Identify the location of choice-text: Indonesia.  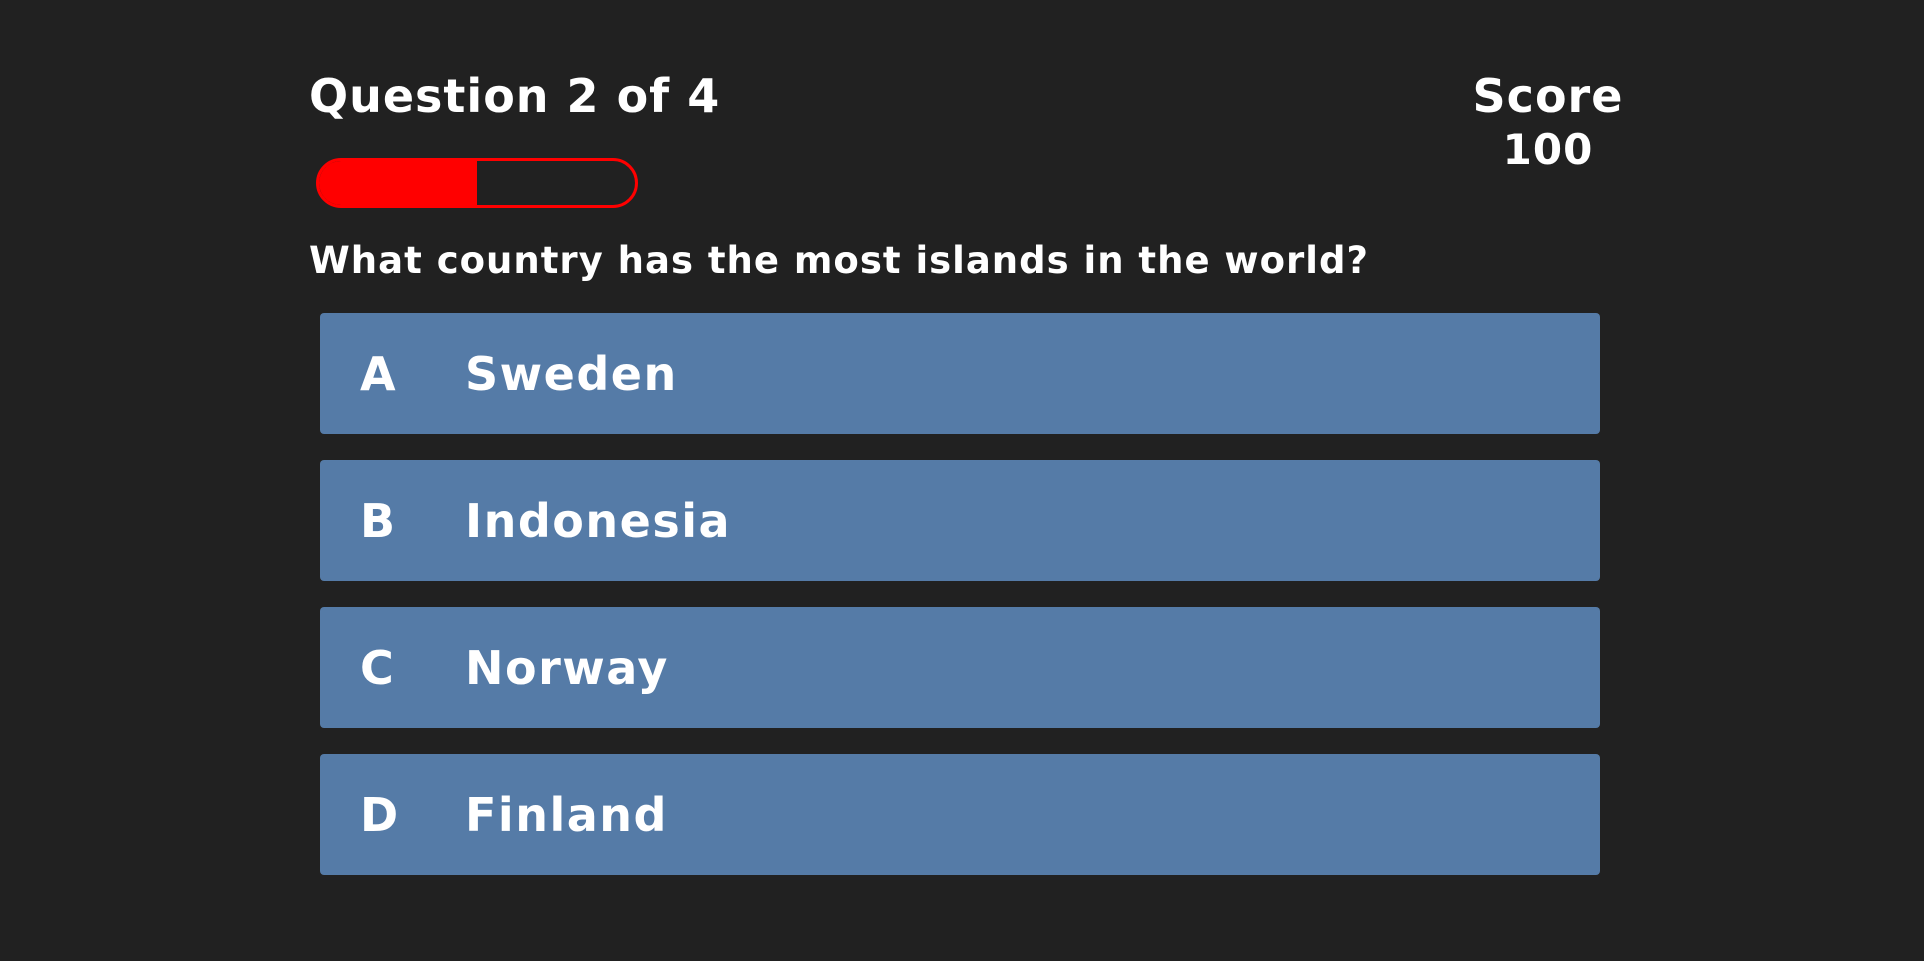
(598, 520).